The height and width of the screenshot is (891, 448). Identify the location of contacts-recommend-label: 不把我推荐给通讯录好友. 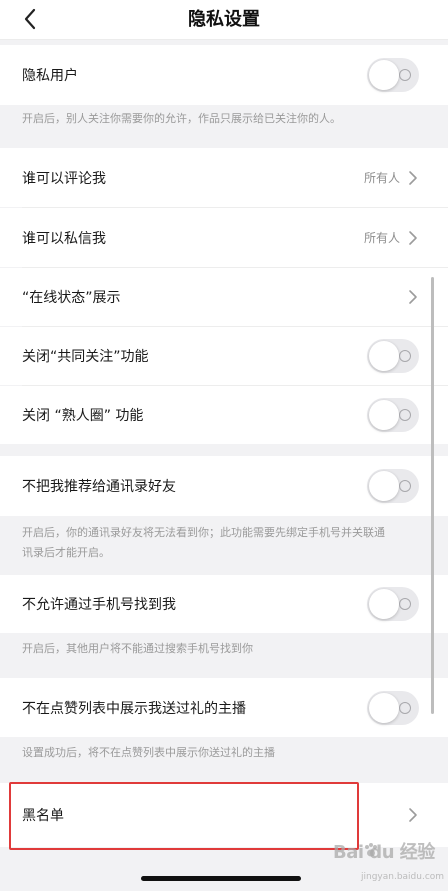
(99, 487).